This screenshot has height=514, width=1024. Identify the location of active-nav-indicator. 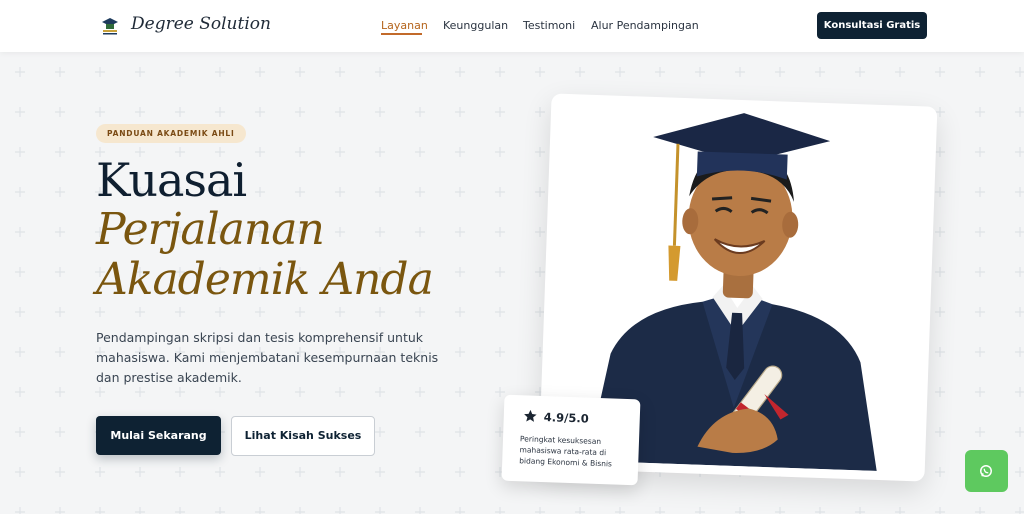
(401, 34).